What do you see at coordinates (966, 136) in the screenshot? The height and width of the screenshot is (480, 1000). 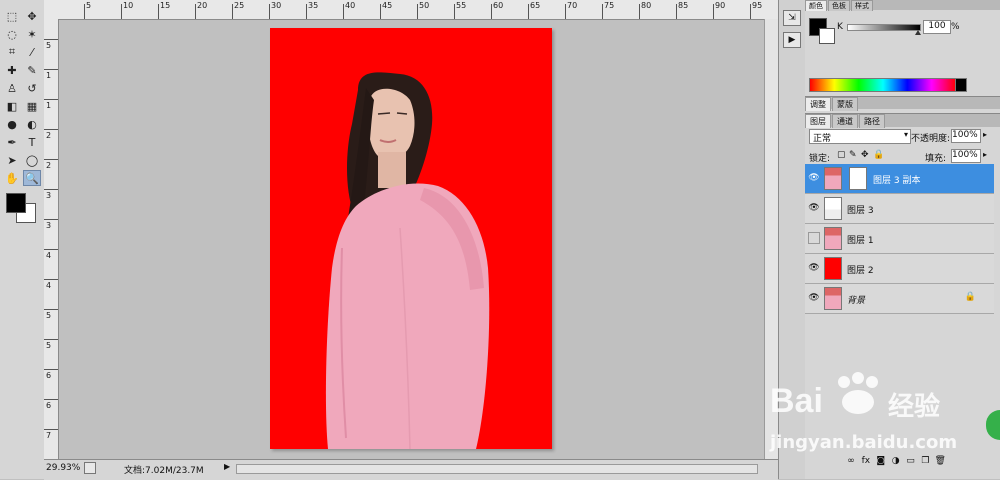 I see `opacity-field: 100%` at bounding box center [966, 136].